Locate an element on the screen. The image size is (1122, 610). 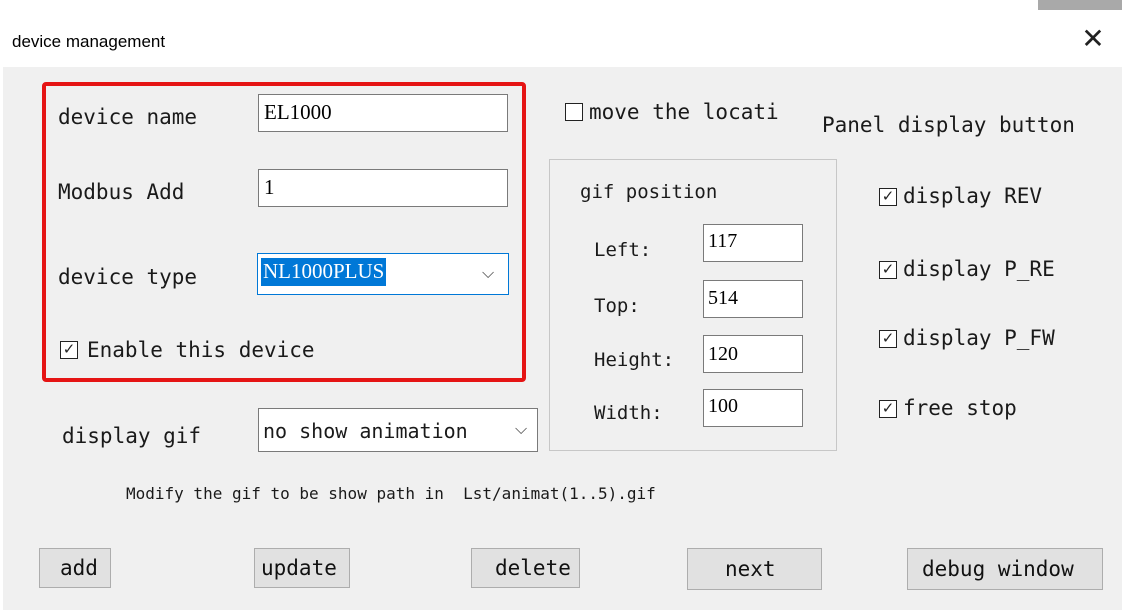
debug-window-button: debug window is located at coordinates (1005, 569).